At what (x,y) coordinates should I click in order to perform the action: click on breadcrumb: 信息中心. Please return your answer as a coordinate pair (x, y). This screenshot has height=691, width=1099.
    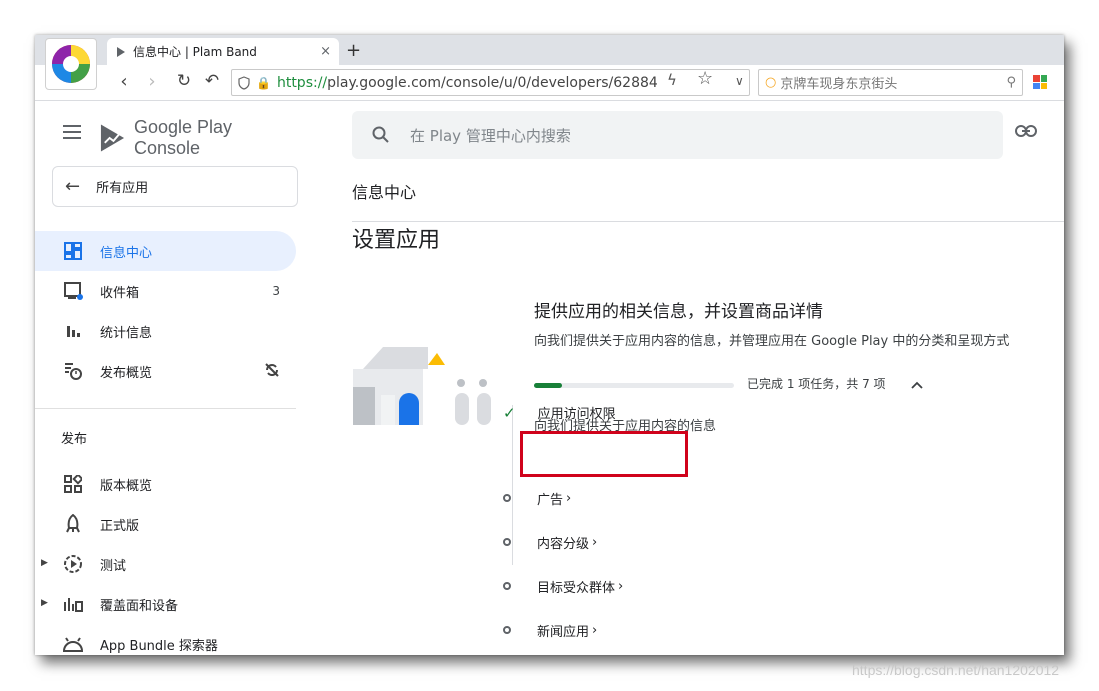
    Looking at the image, I should click on (384, 192).